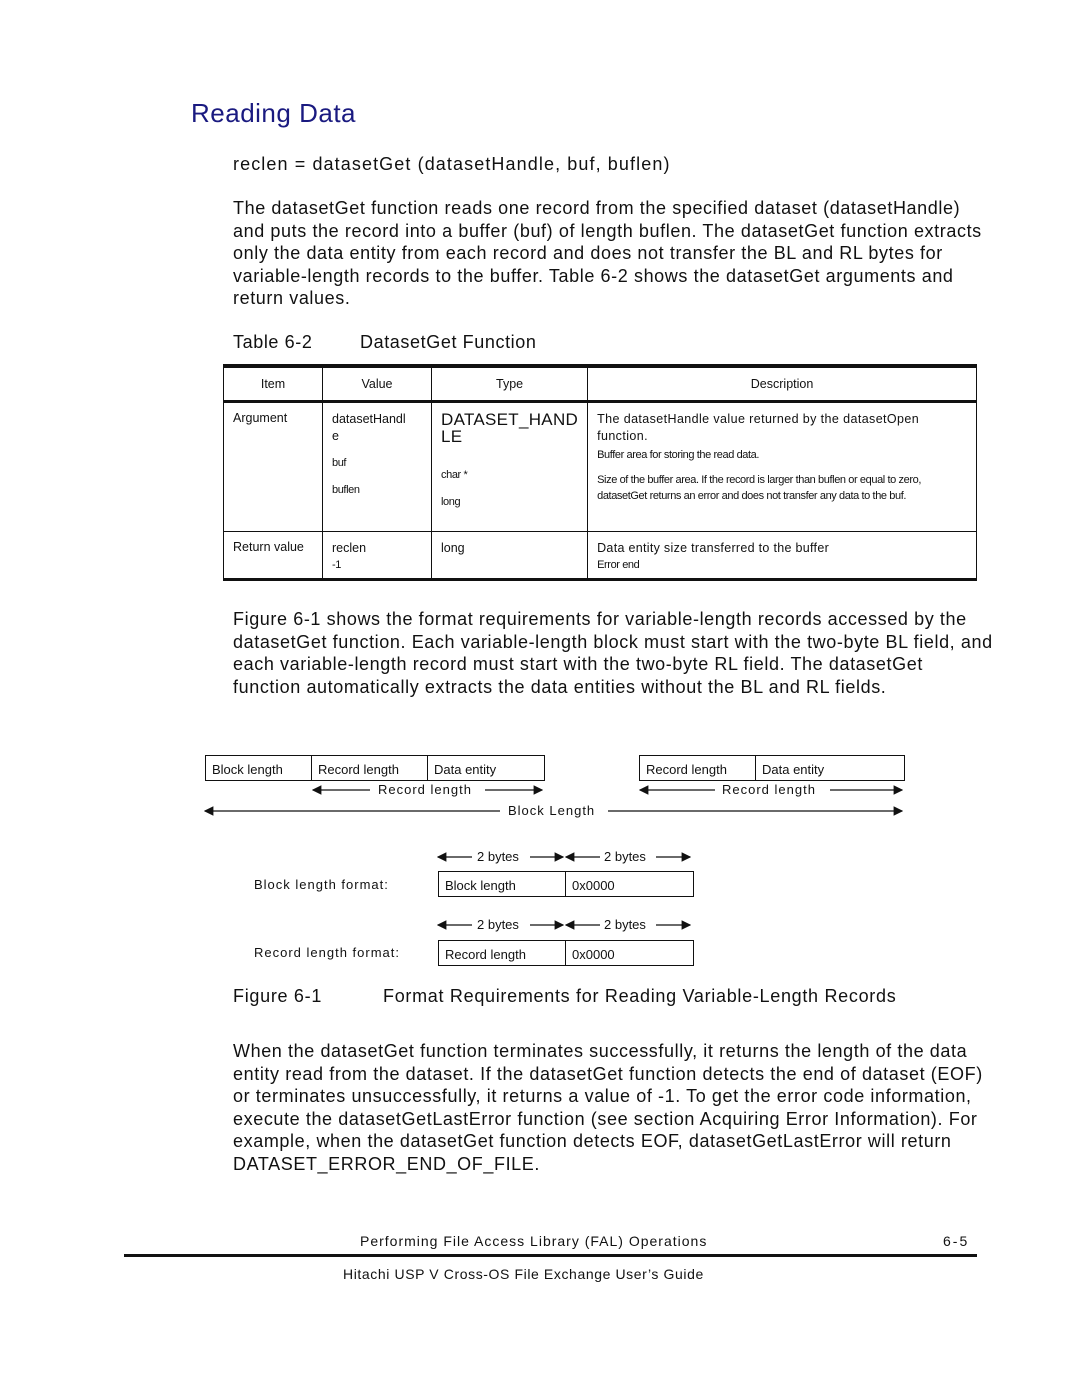 This screenshot has height=1397, width=1080. I want to click on block-length-format-label: Block length format:, so click(321, 884).